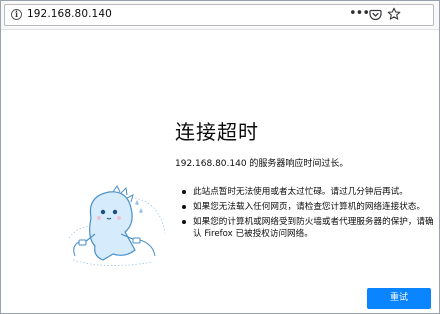 This screenshot has height=314, width=440. I want to click on page-actions-menu-icon: •••, so click(359, 14).